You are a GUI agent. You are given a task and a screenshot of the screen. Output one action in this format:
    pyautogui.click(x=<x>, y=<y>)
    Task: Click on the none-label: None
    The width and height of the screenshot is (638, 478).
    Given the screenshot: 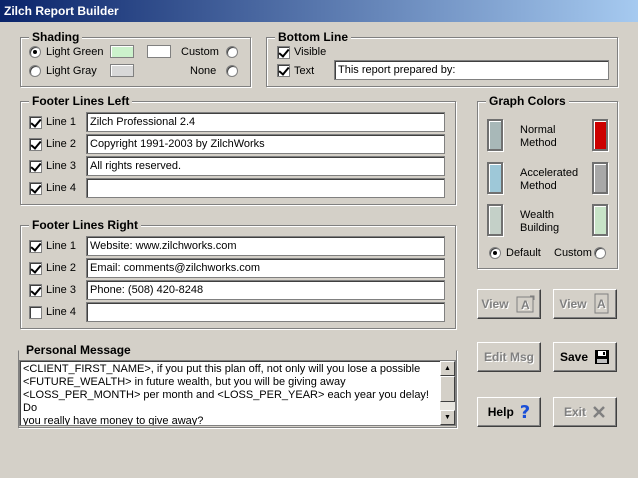 What is the action you would take?
    pyautogui.click(x=203, y=71)
    